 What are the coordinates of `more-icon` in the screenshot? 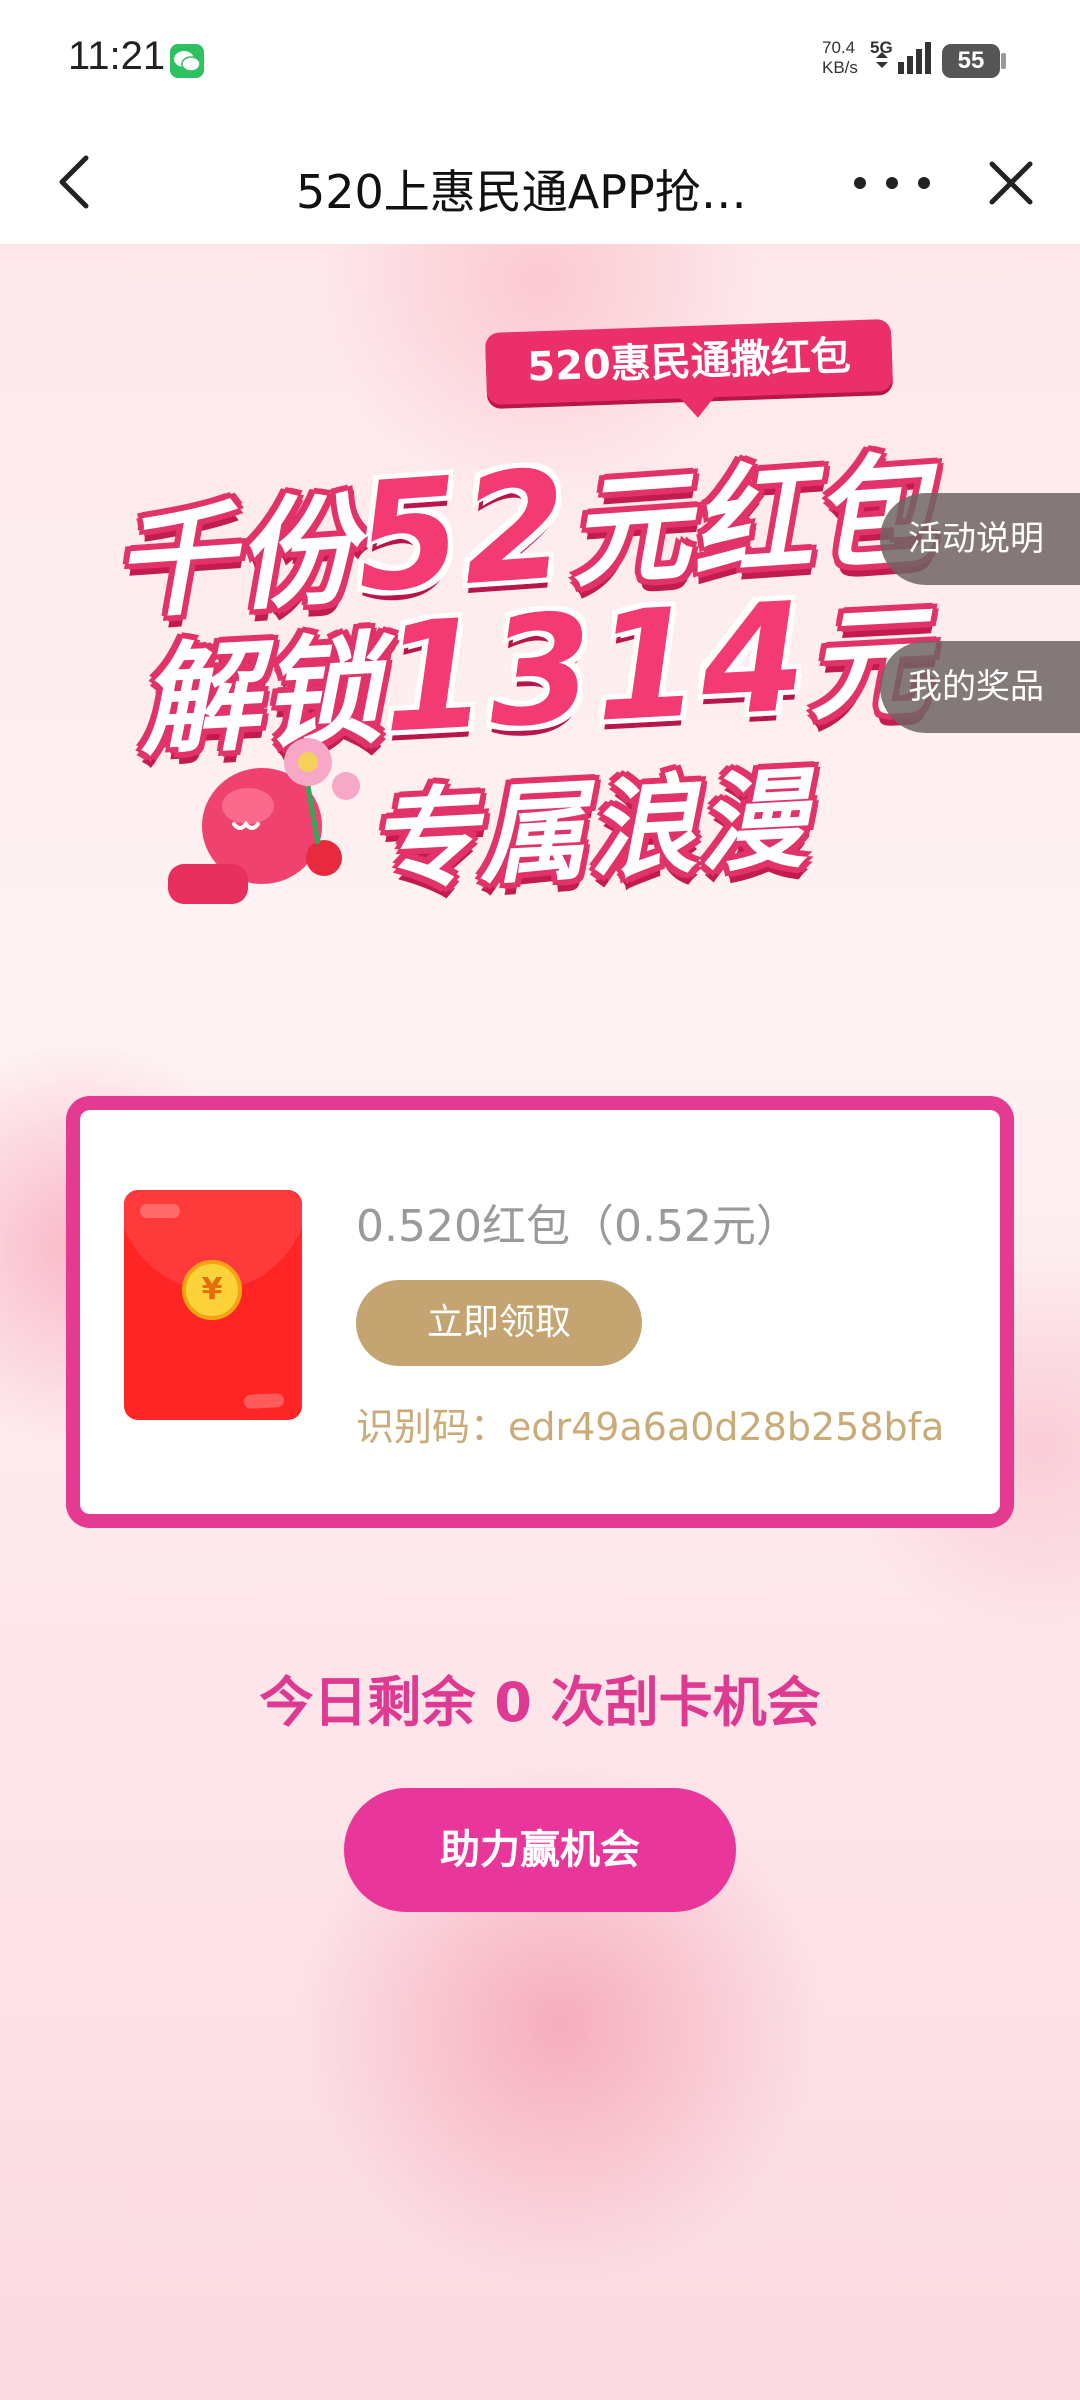 It's located at (892, 183).